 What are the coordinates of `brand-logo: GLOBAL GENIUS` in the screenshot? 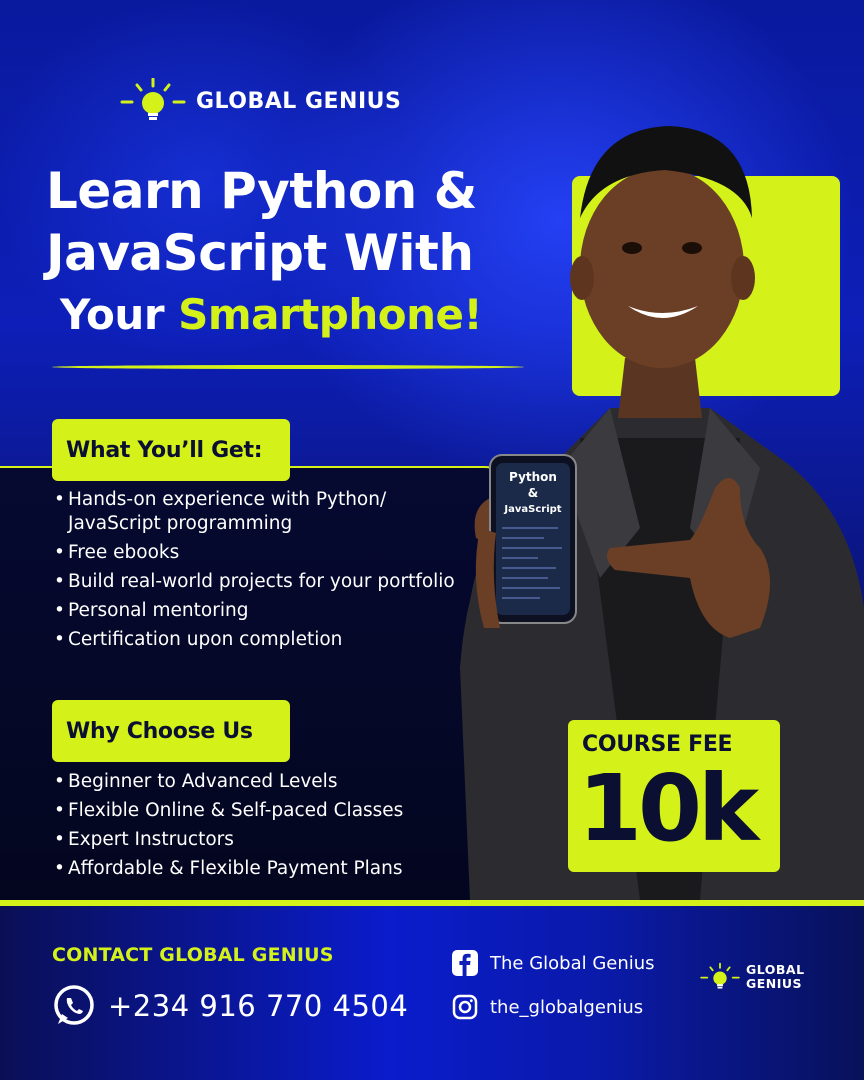 It's located at (260, 101).